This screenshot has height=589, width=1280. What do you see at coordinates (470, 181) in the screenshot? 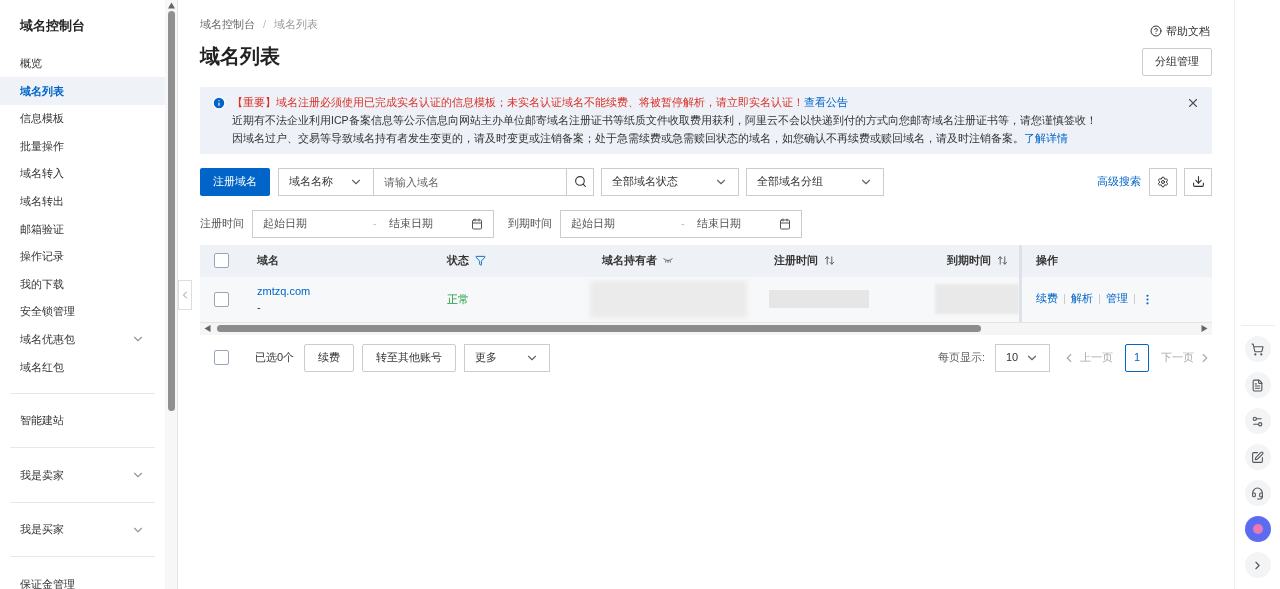
I see `search-field: 请输入域名` at bounding box center [470, 181].